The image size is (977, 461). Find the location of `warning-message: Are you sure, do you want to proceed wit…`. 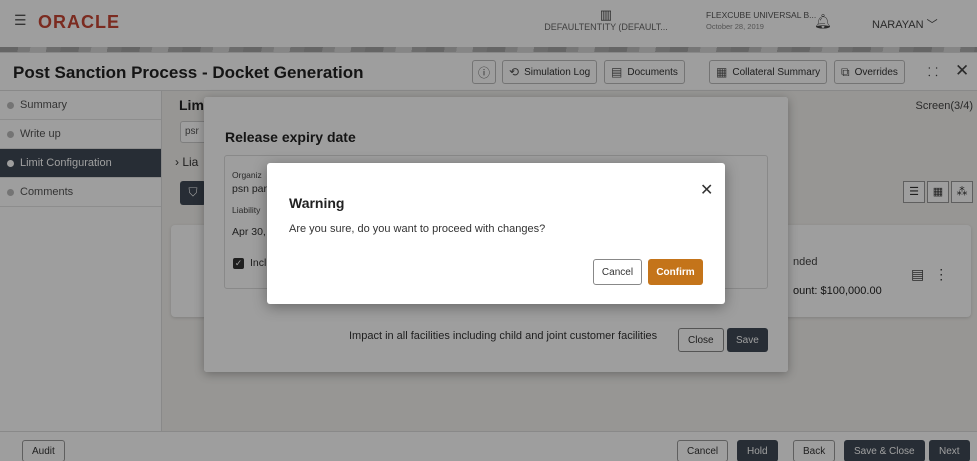

warning-message: Are you sure, do you want to proceed wit… is located at coordinates (417, 229).